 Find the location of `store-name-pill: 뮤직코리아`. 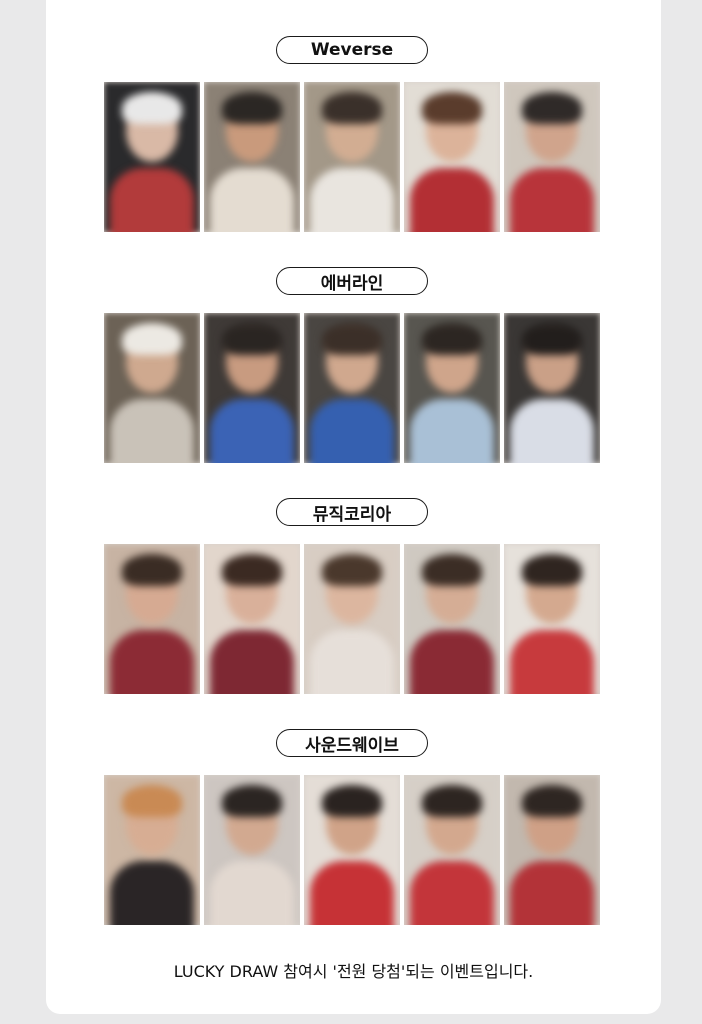

store-name-pill: 뮤직코리아 is located at coordinates (352, 512).